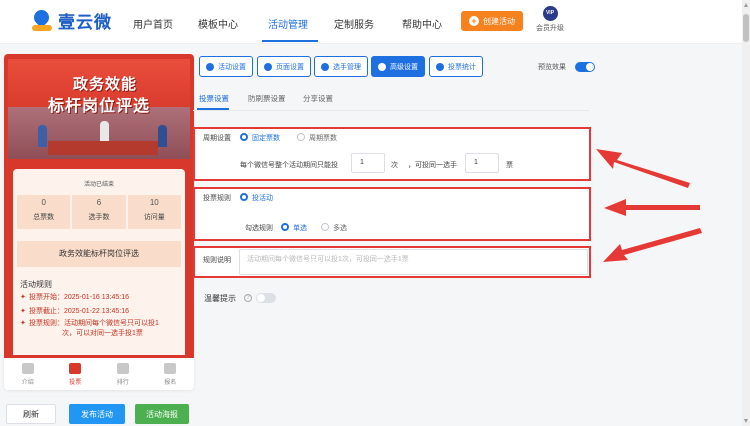 The image size is (750, 426). Describe the element at coordinates (210, 66) in the screenshot. I see `settings-icon` at that location.